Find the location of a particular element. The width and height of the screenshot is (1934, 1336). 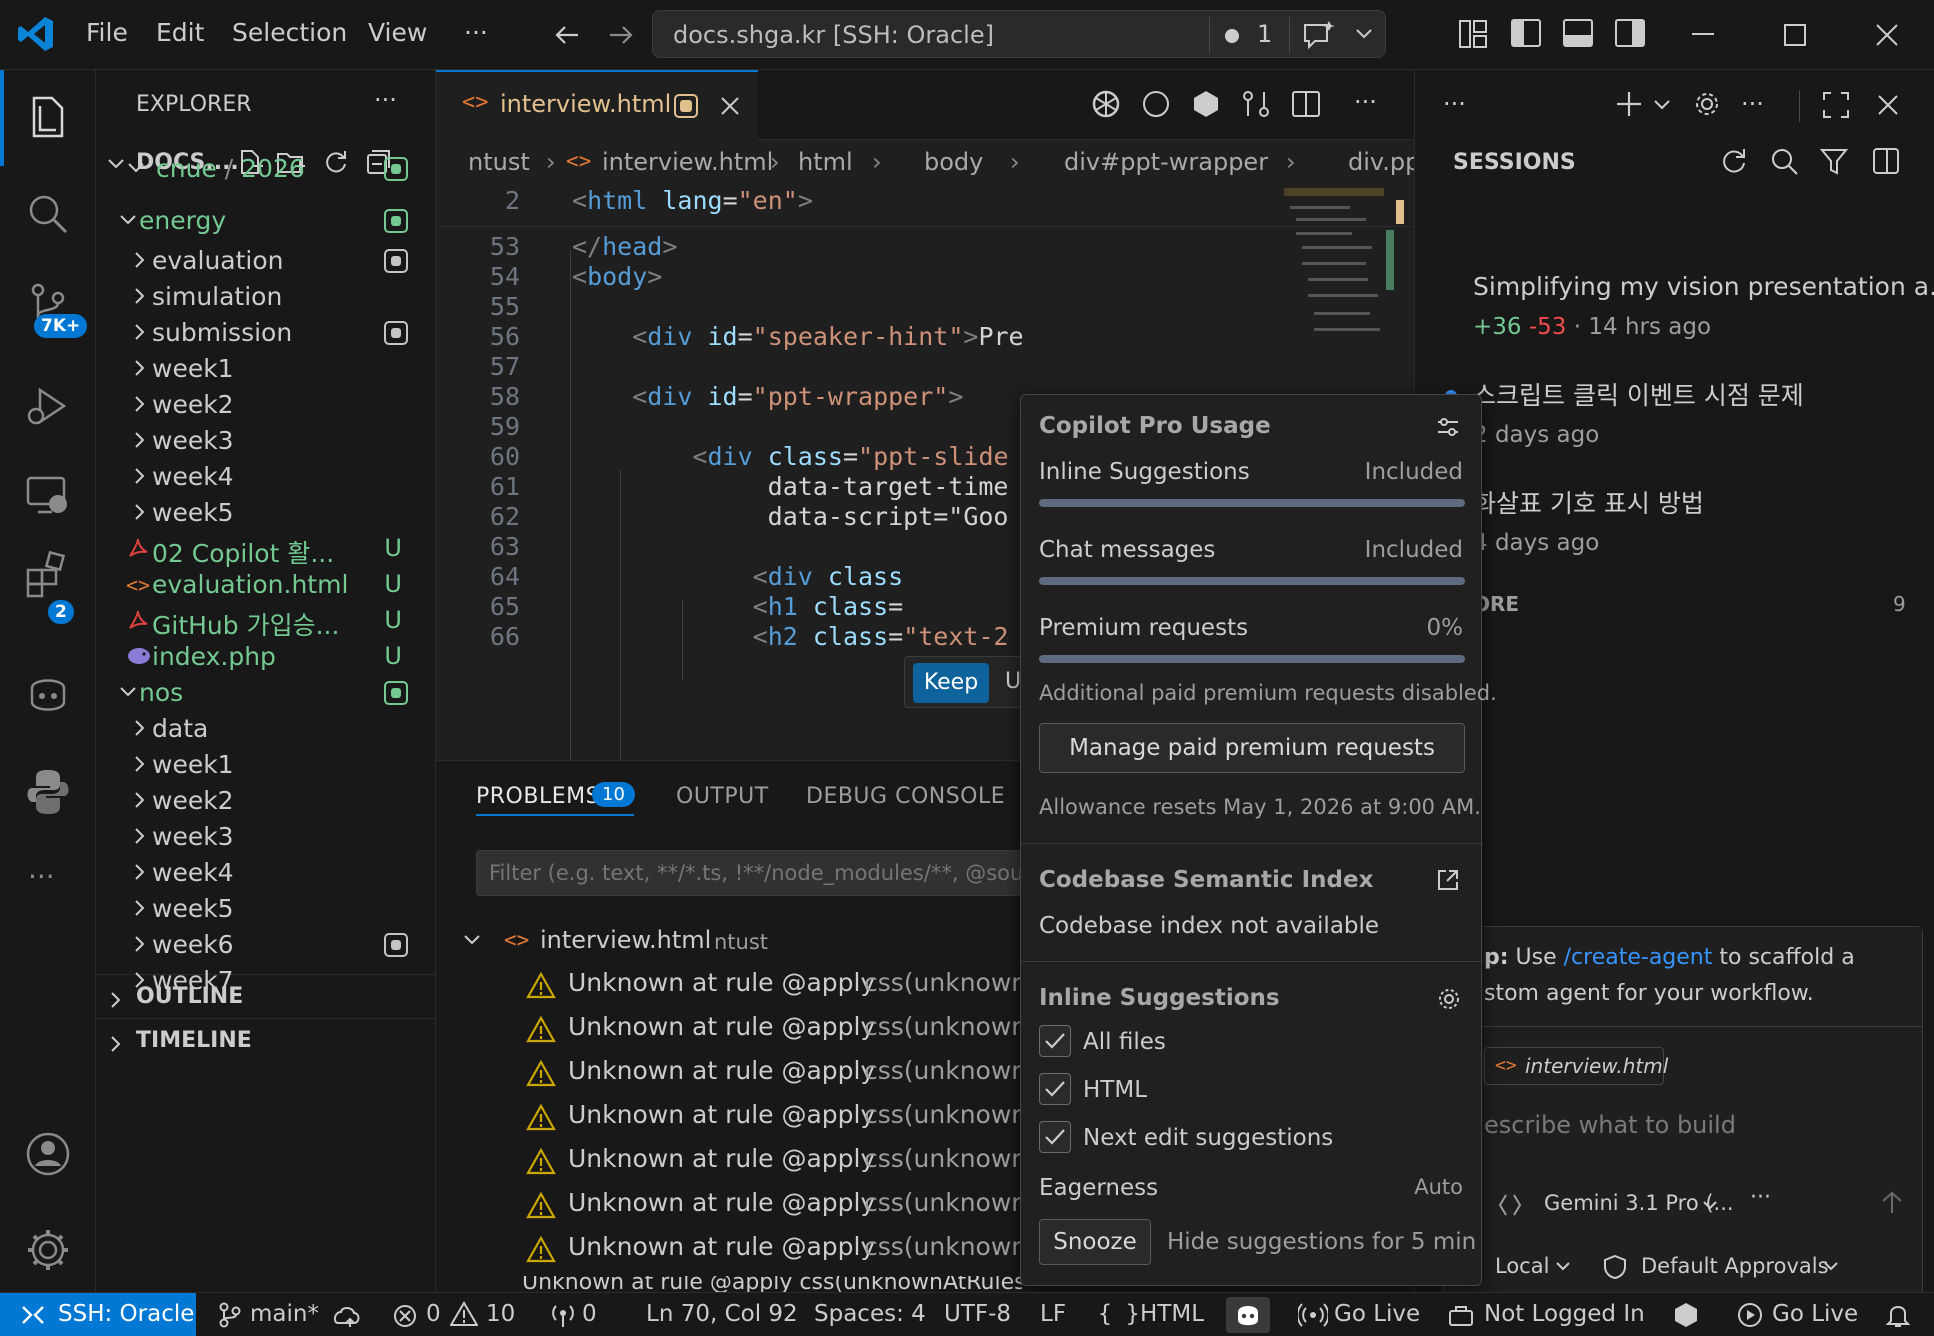

git-branch: main* is located at coordinates (284, 1314).